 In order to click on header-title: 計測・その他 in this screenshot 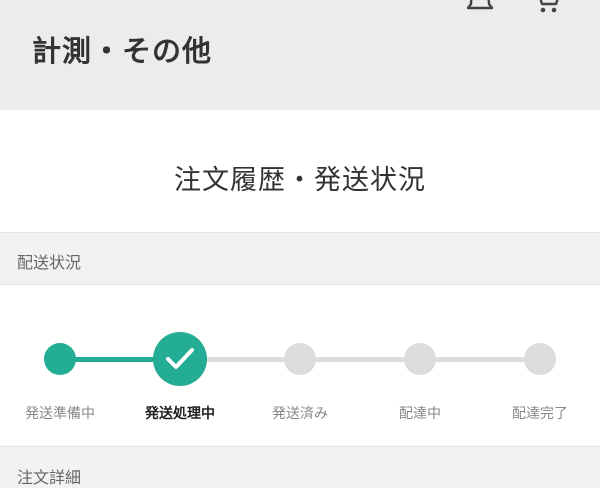, I will do `click(122, 51)`.